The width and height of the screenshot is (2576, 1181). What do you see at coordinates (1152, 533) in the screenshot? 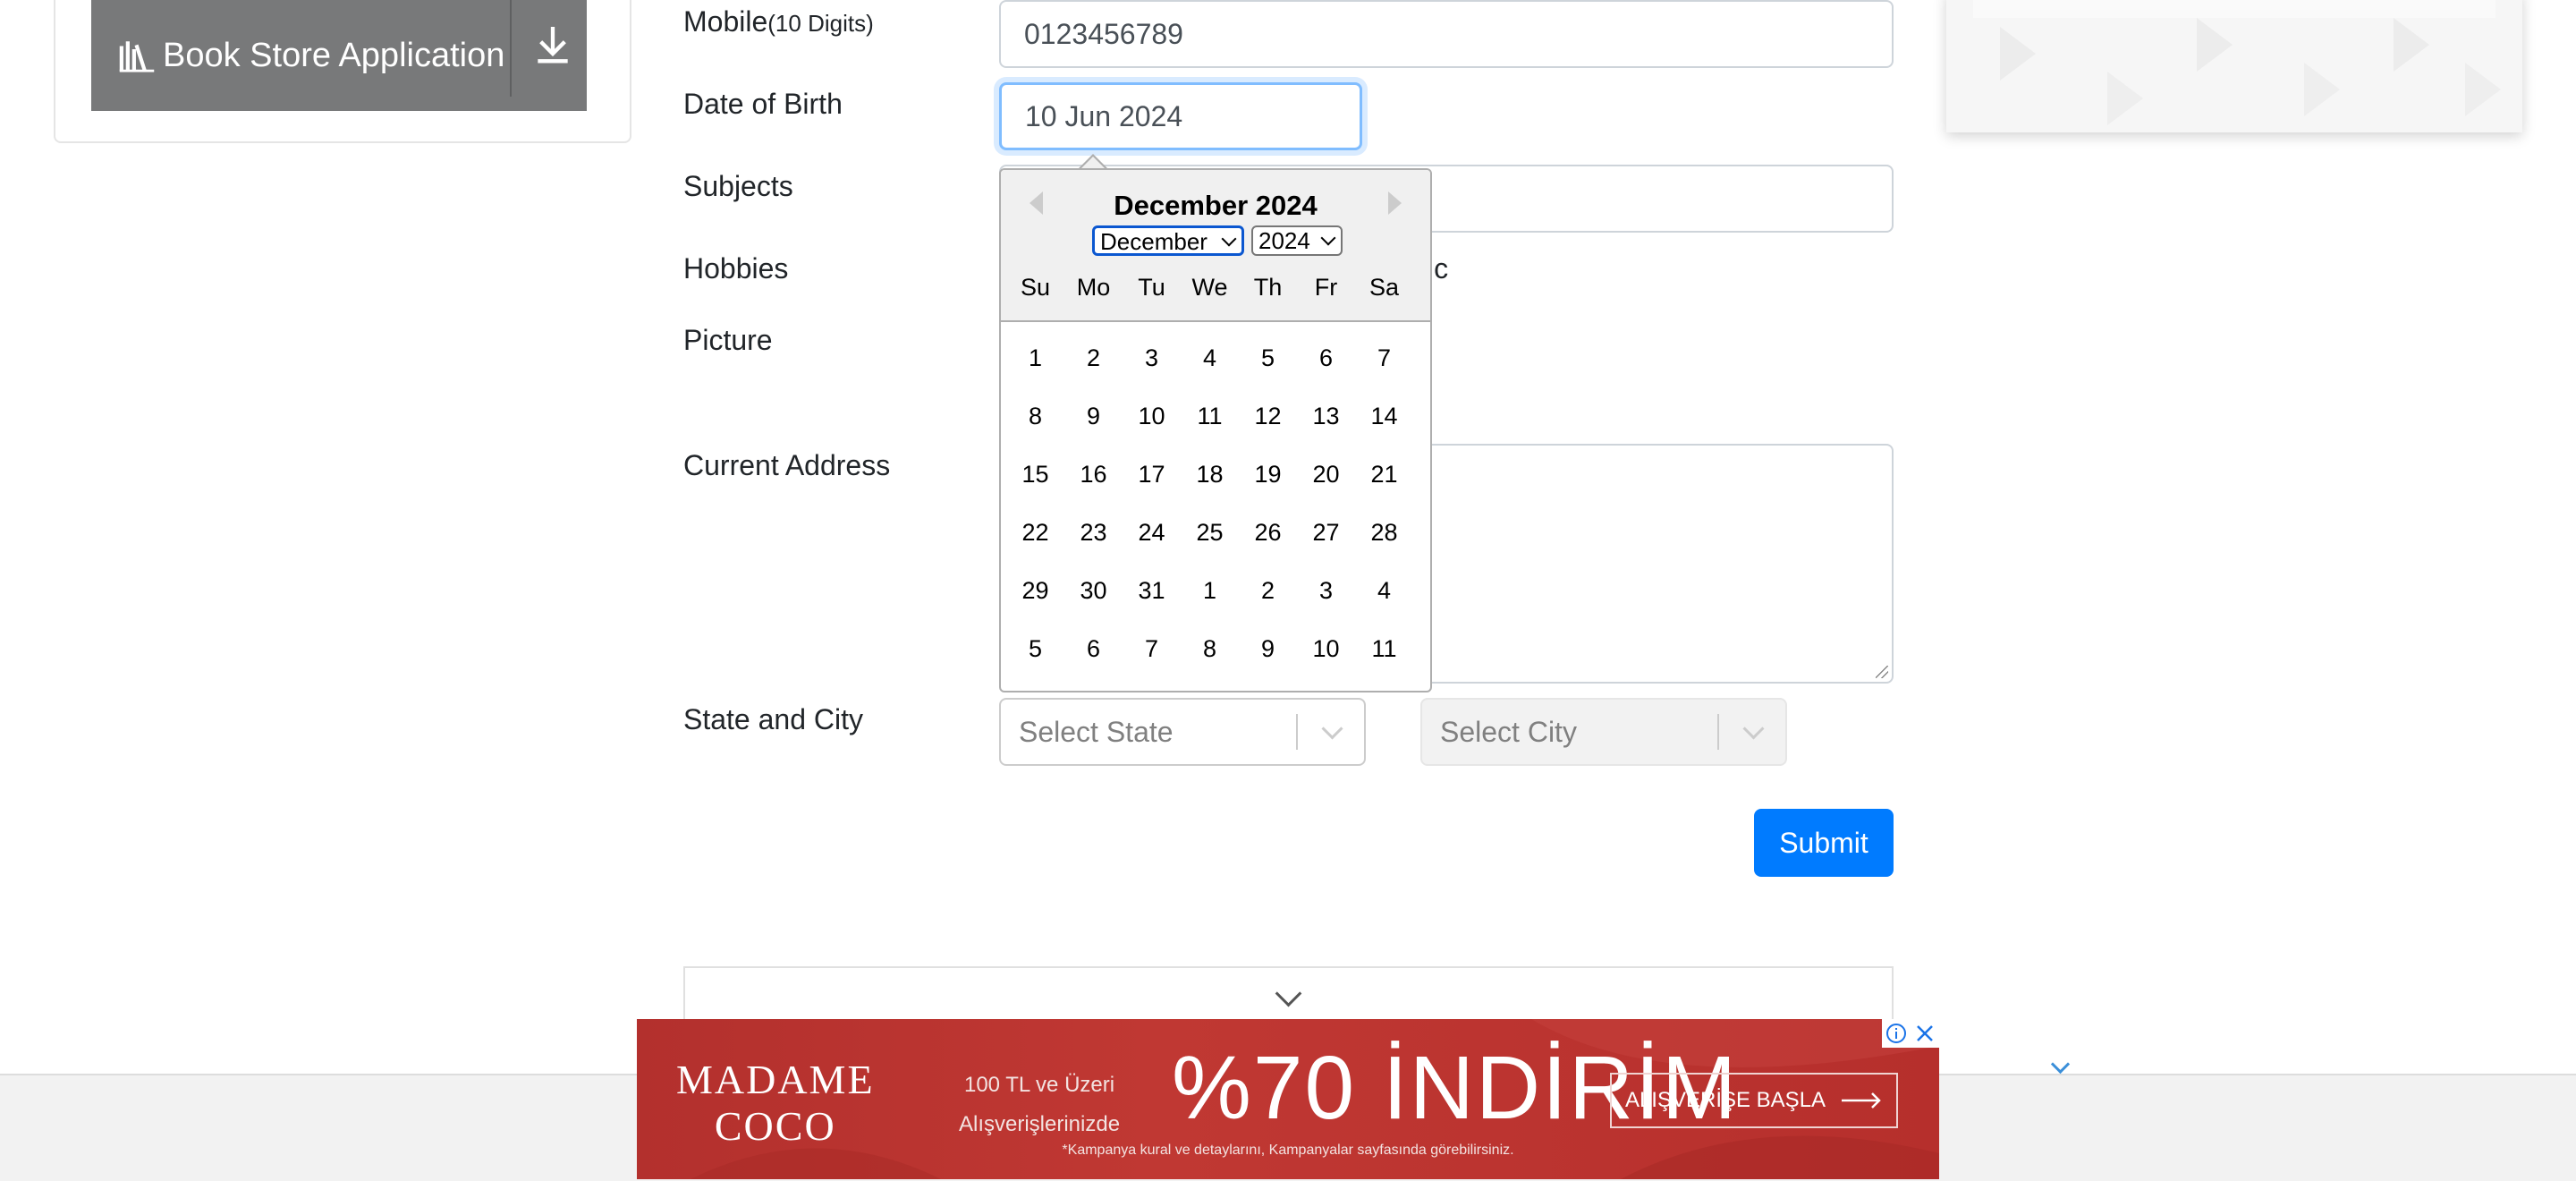
I see `day-cell: 24` at bounding box center [1152, 533].